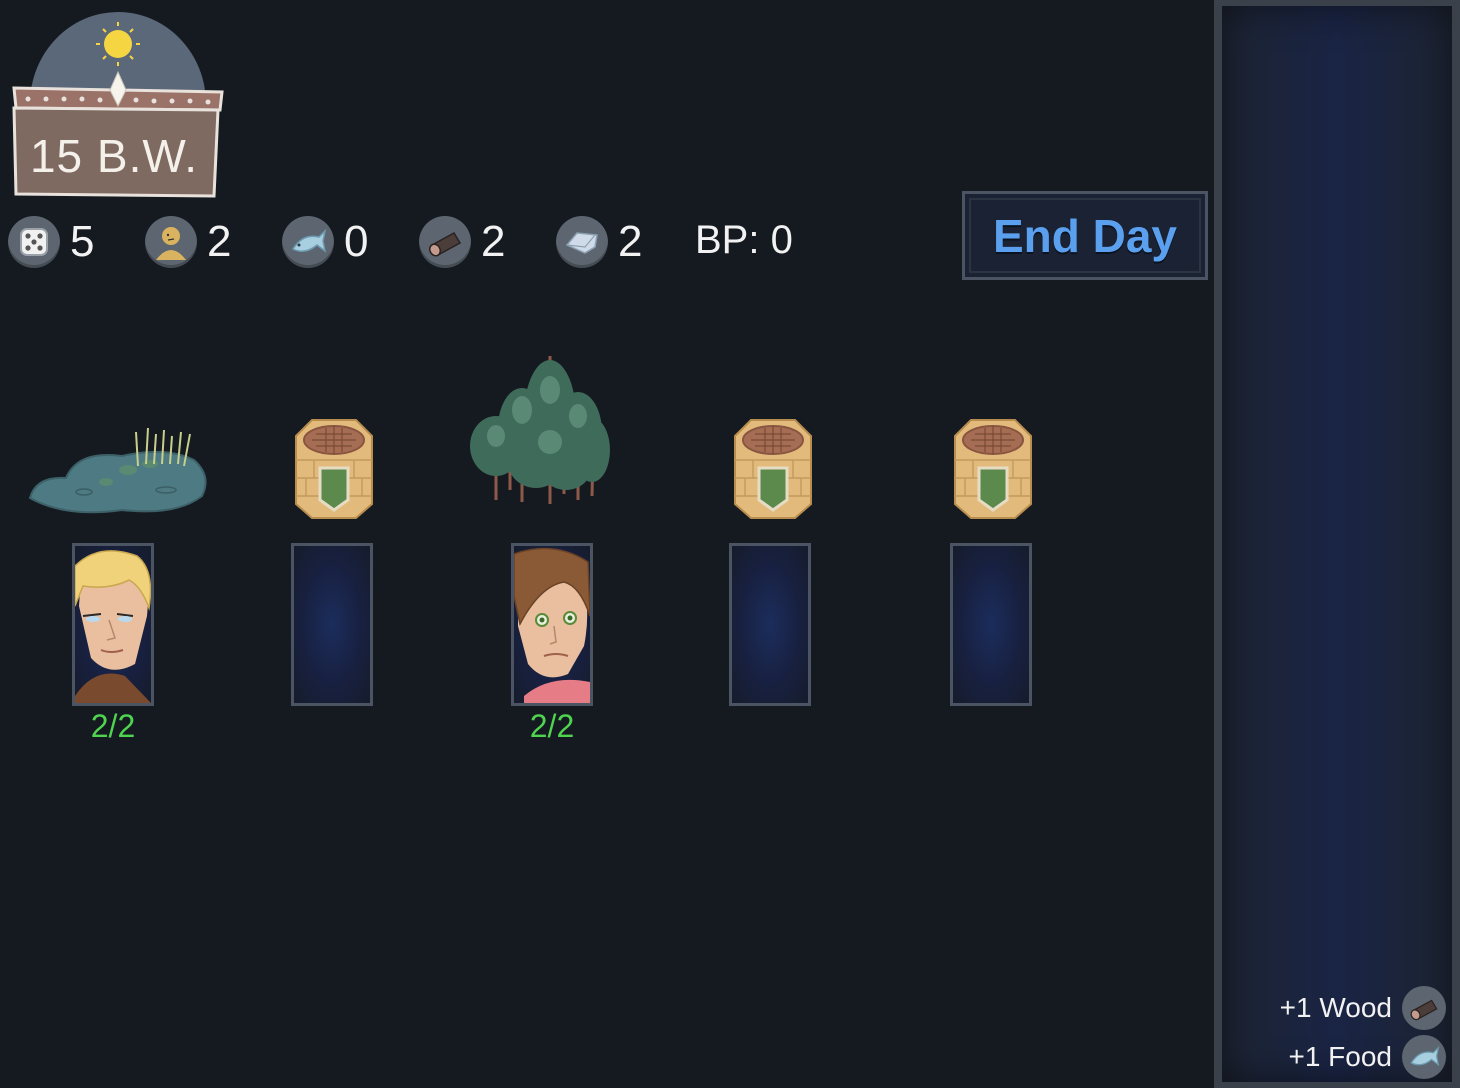 This screenshot has width=1460, height=1088. Describe the element at coordinates (630, 241) in the screenshot. I see `stone-value: 2` at that location.